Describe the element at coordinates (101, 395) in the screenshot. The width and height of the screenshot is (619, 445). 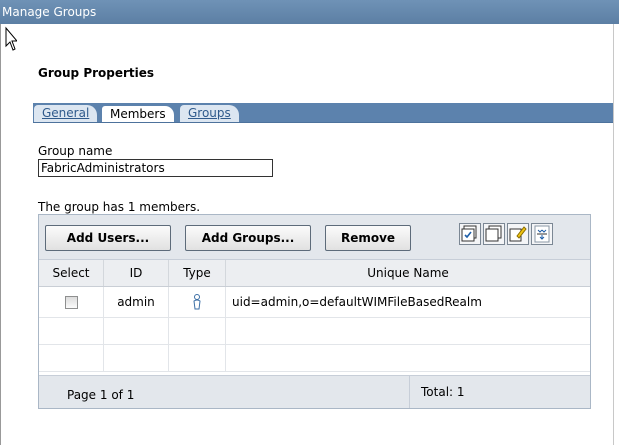
I see `page-indicator: Page 1 of 1` at that location.